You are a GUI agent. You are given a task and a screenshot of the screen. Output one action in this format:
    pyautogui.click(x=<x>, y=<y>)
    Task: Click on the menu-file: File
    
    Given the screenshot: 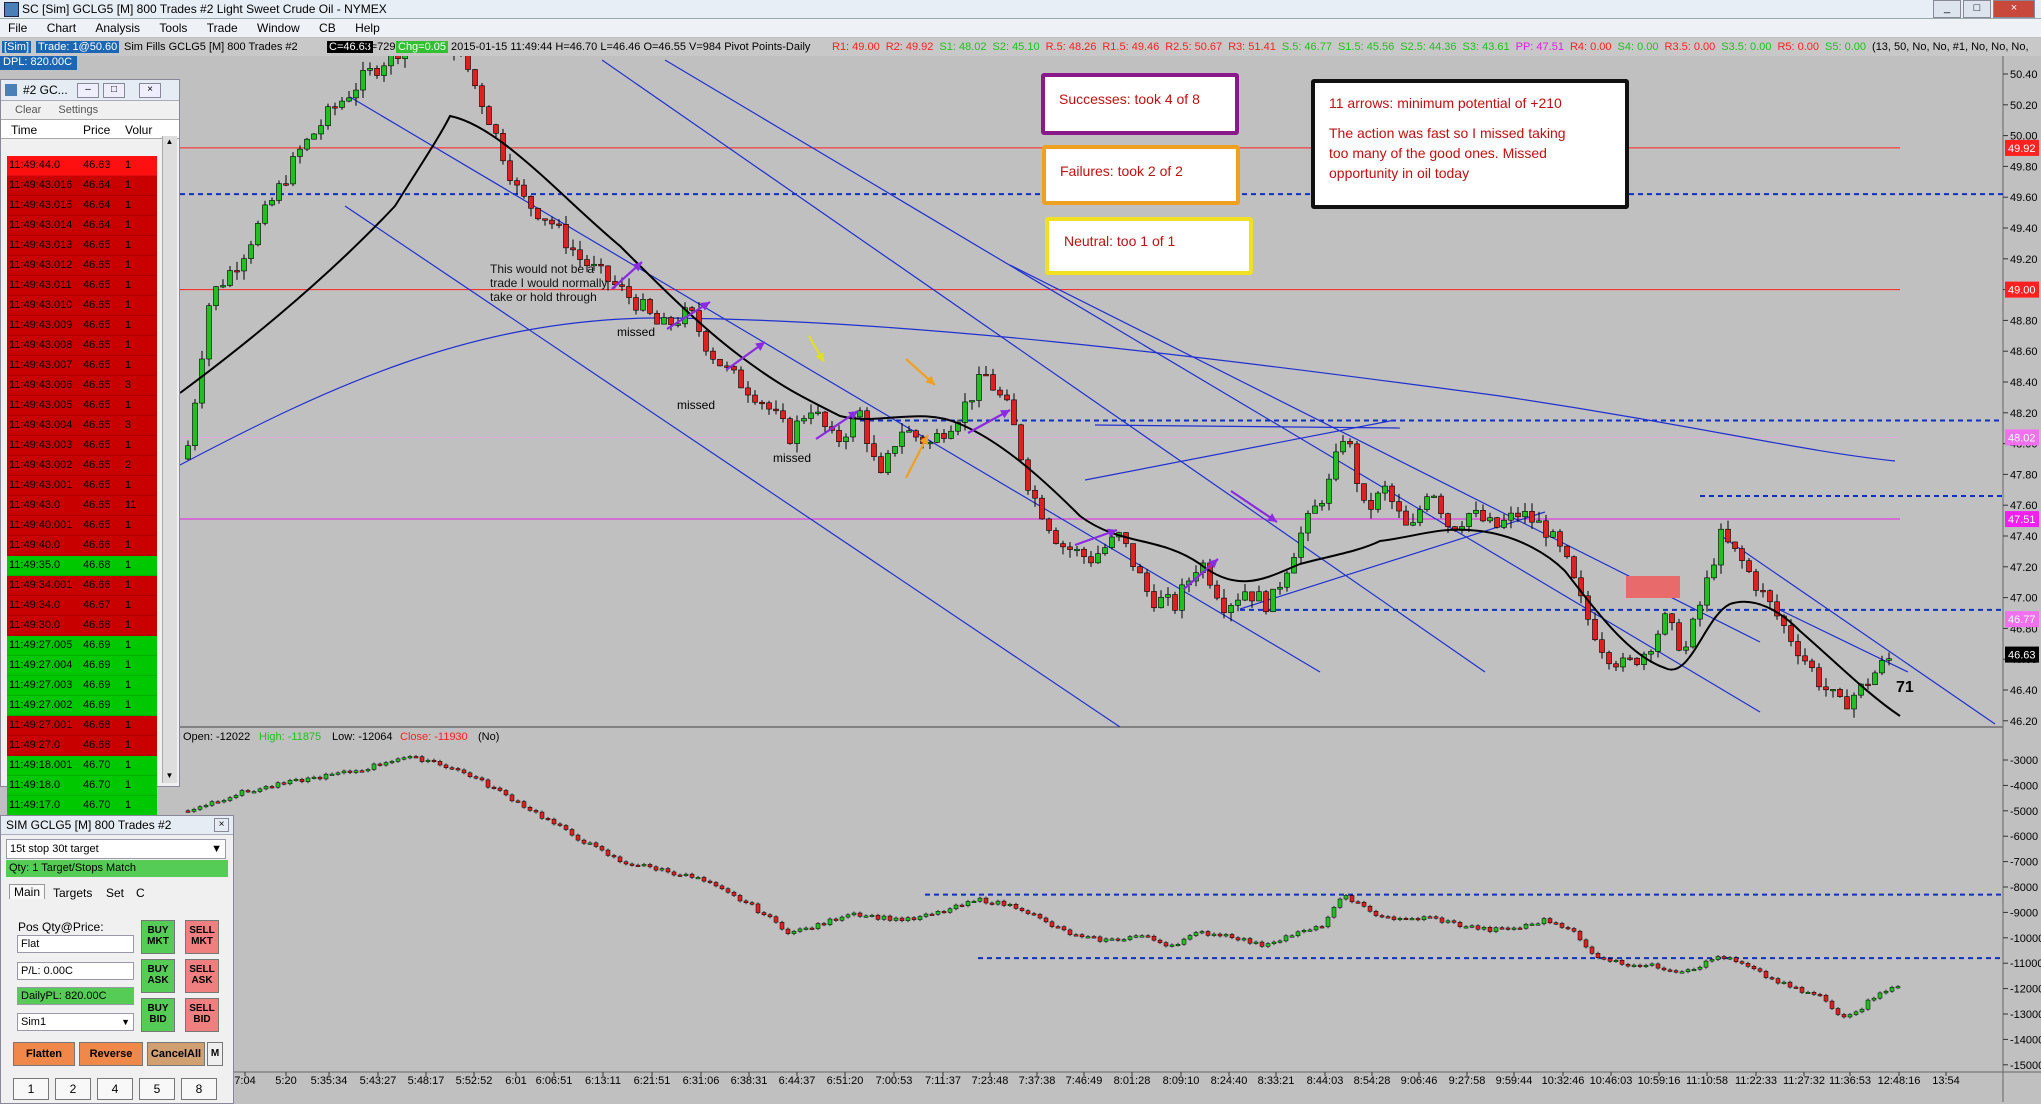 What is the action you would take?
    pyautogui.click(x=17, y=27)
    